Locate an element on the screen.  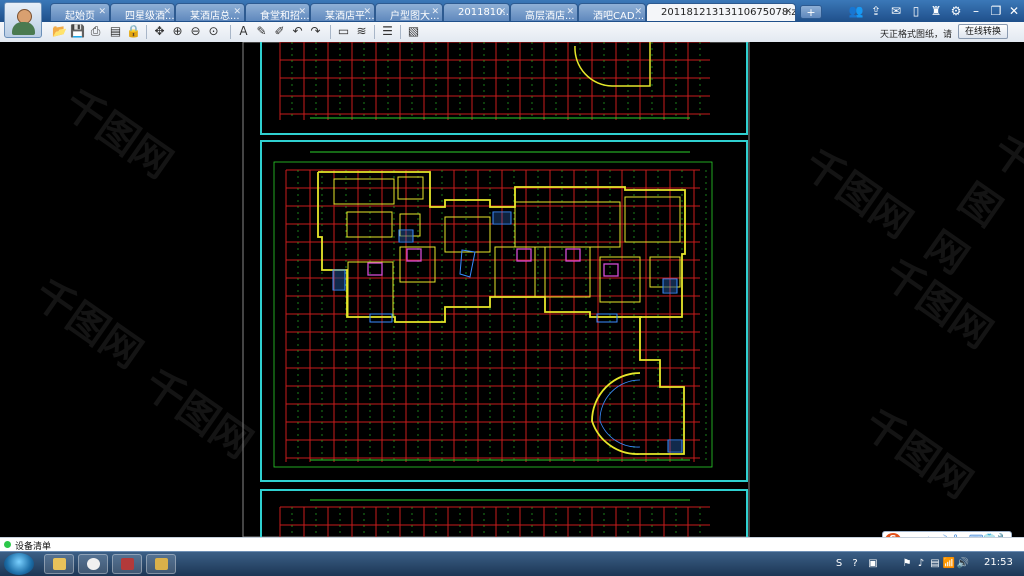
zoom-extent-icon: ⊙ is located at coordinates (213, 31).